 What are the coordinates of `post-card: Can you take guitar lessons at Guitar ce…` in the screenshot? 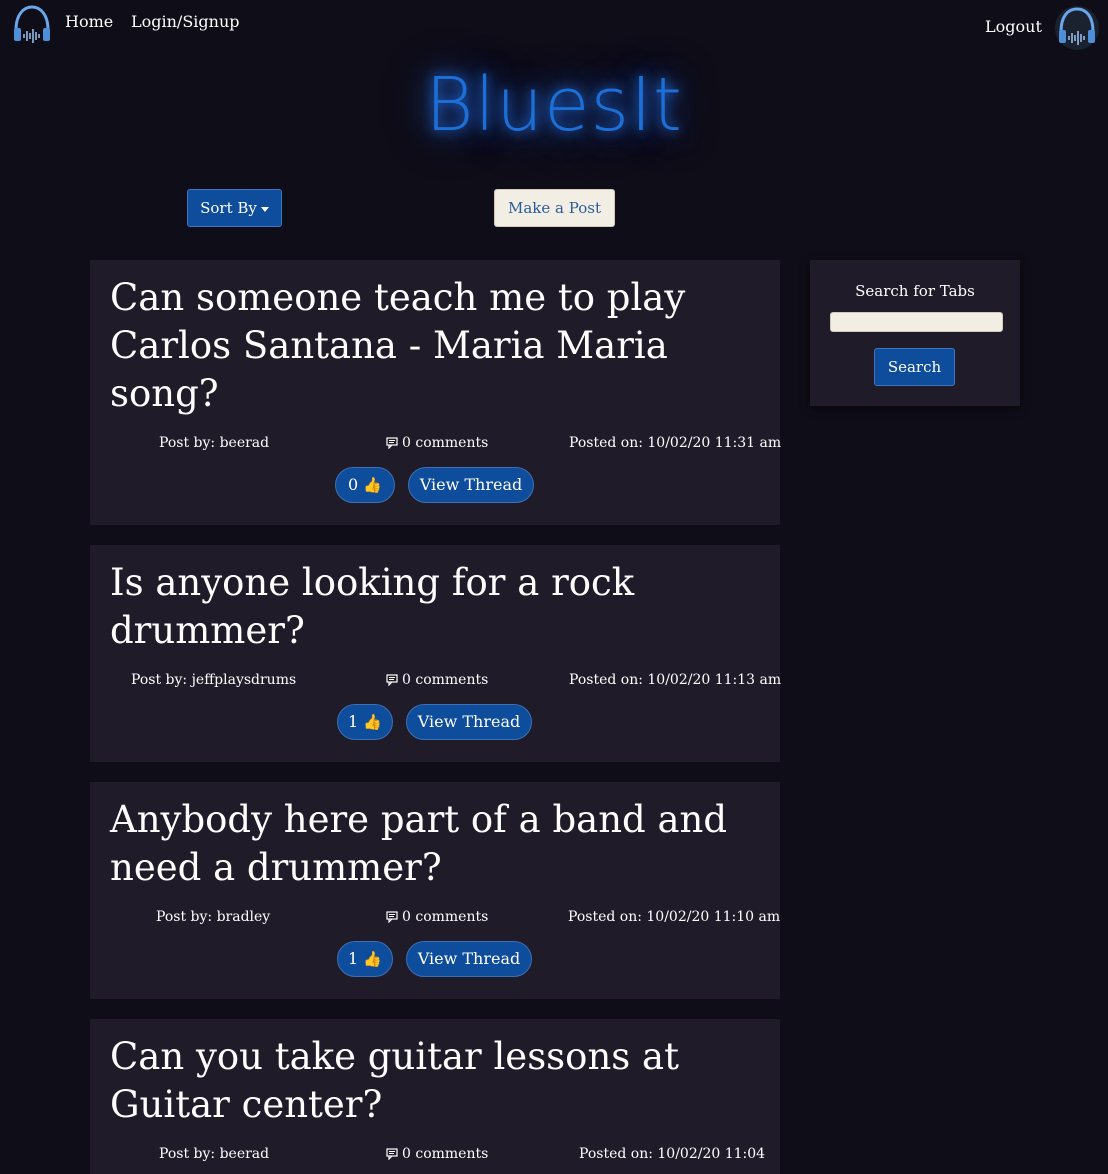 It's located at (435, 1096).